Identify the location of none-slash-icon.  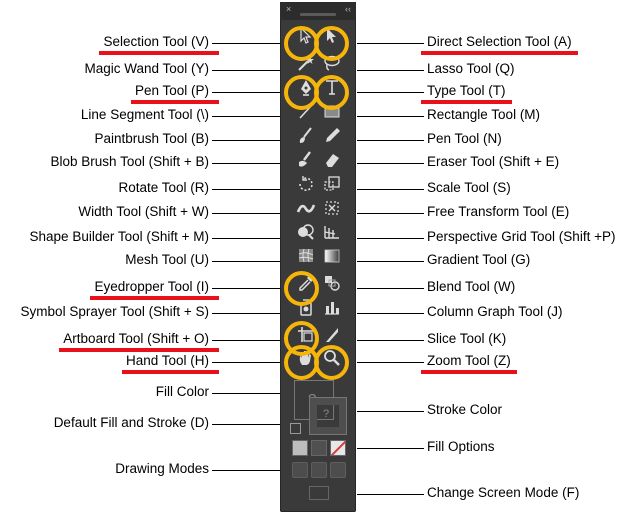
(338, 448).